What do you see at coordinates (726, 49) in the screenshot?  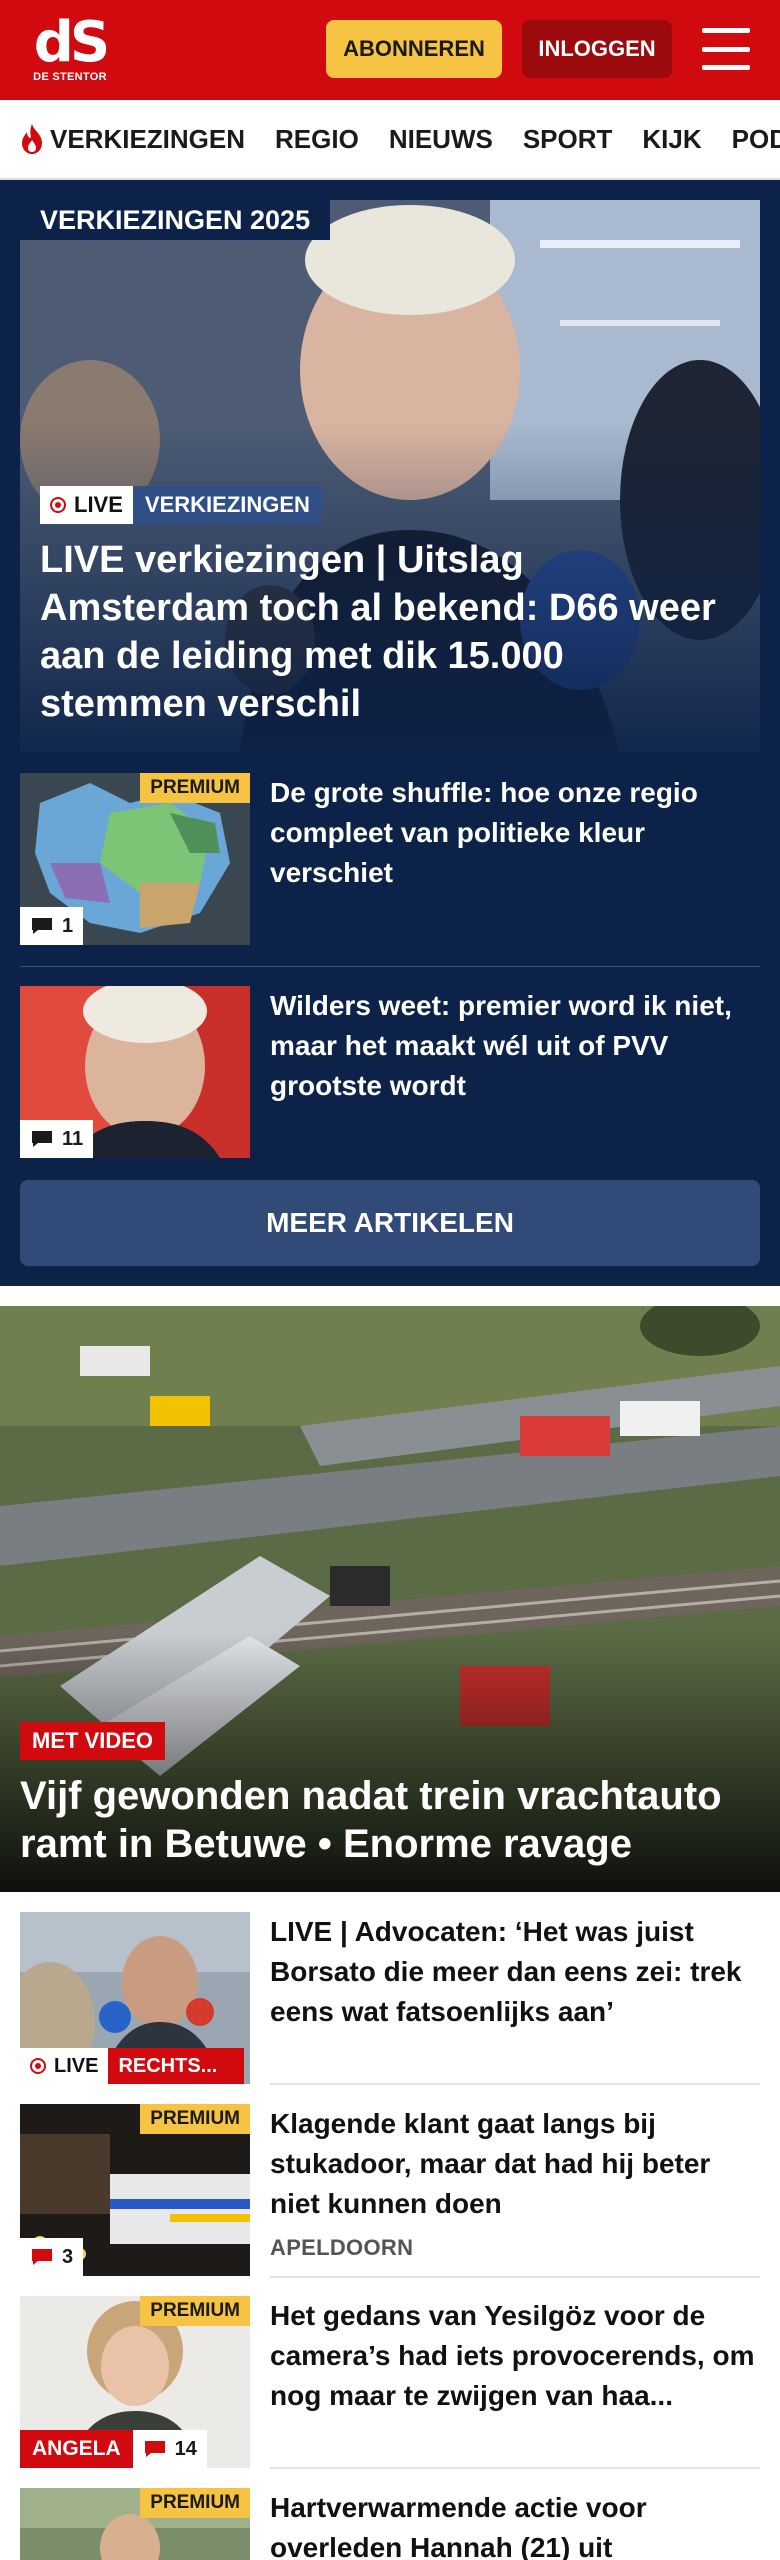 I see `menu-icon` at bounding box center [726, 49].